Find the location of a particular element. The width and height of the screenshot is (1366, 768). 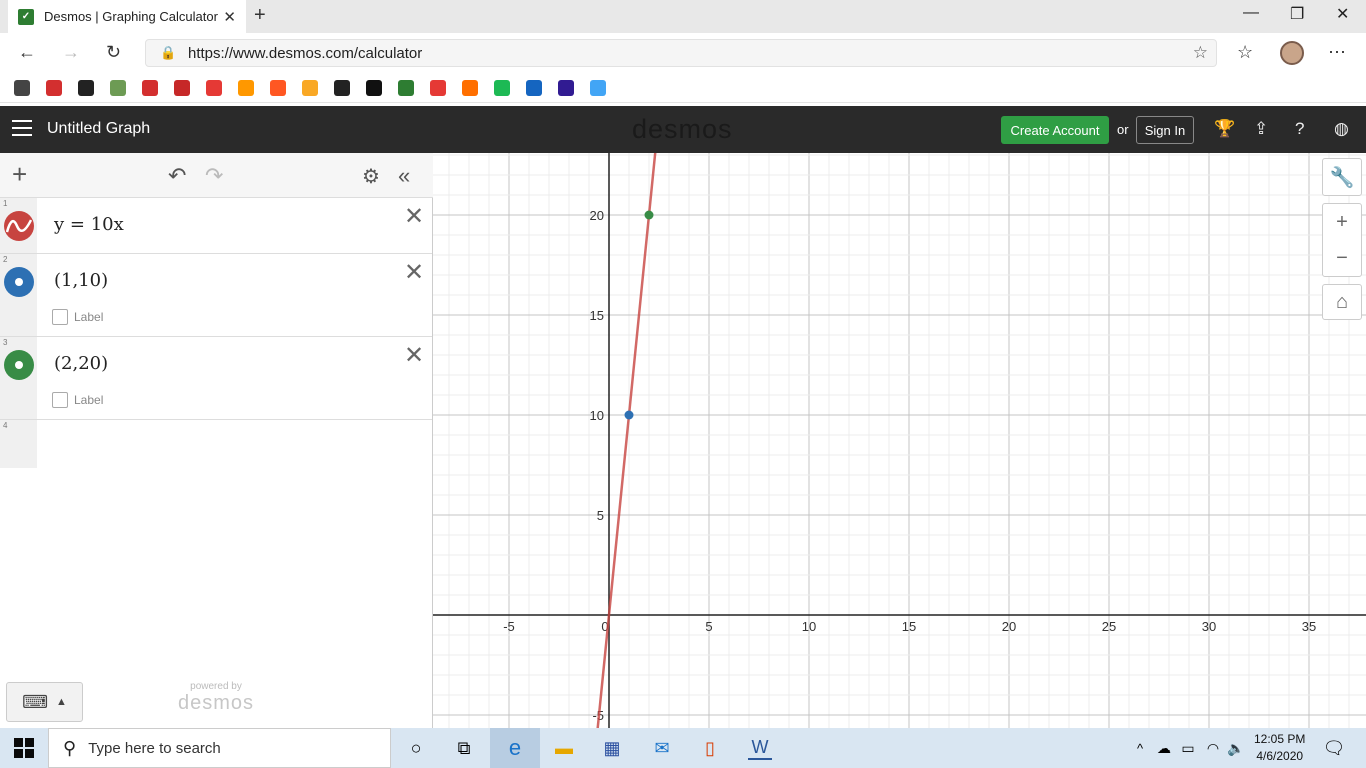

more-icon: ⋯ is located at coordinates (1337, 52).